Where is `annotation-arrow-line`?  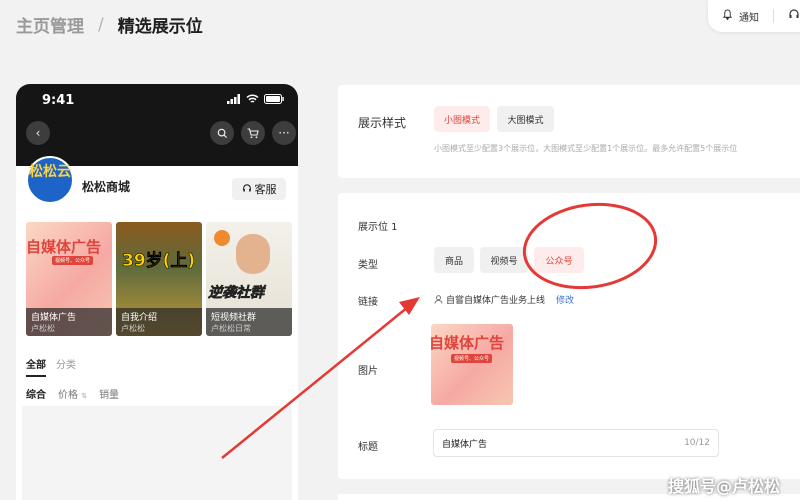 annotation-arrow-line is located at coordinates (315, 382).